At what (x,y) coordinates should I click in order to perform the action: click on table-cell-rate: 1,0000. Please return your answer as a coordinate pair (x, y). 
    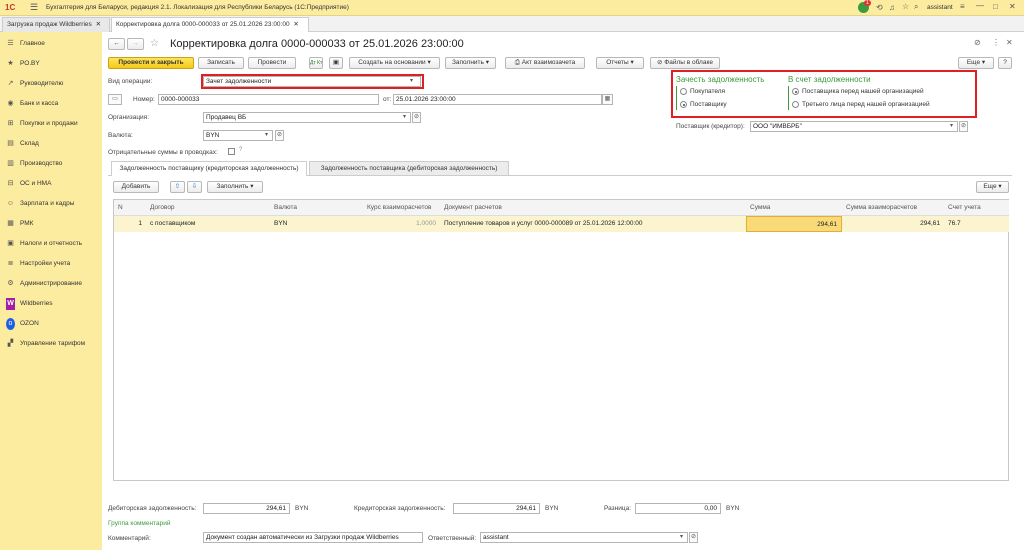
    Looking at the image, I should click on (401, 224).